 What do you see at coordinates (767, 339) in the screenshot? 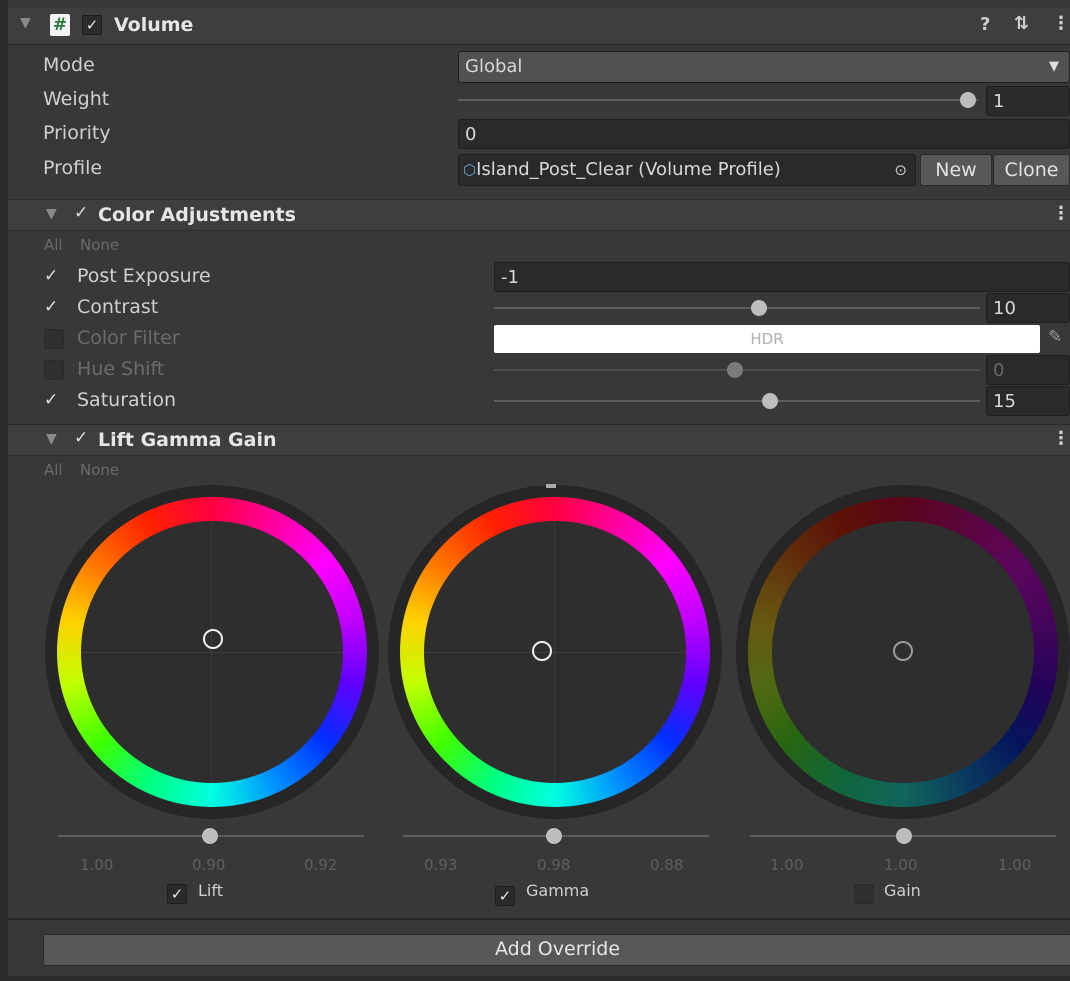
I see `color-filter-swatch: HDR` at bounding box center [767, 339].